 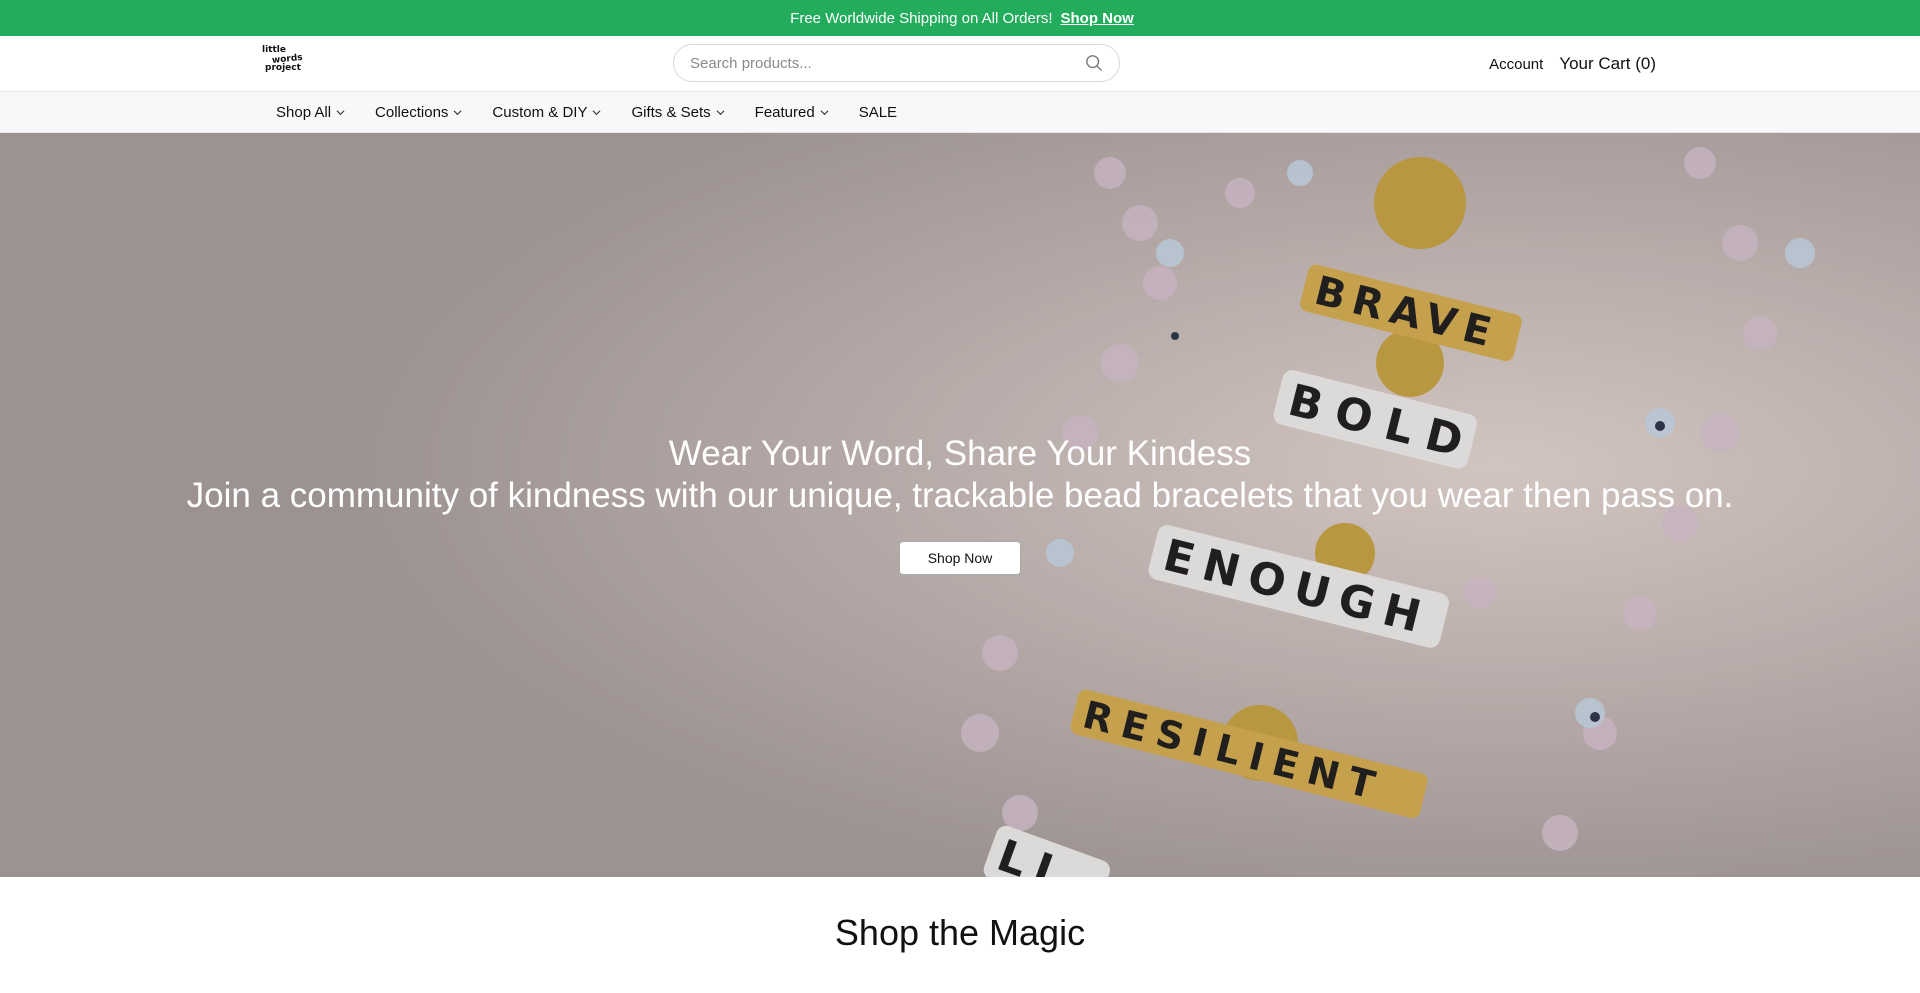 I want to click on header-actions: Account Your Cart (0), so click(x=1572, y=64).